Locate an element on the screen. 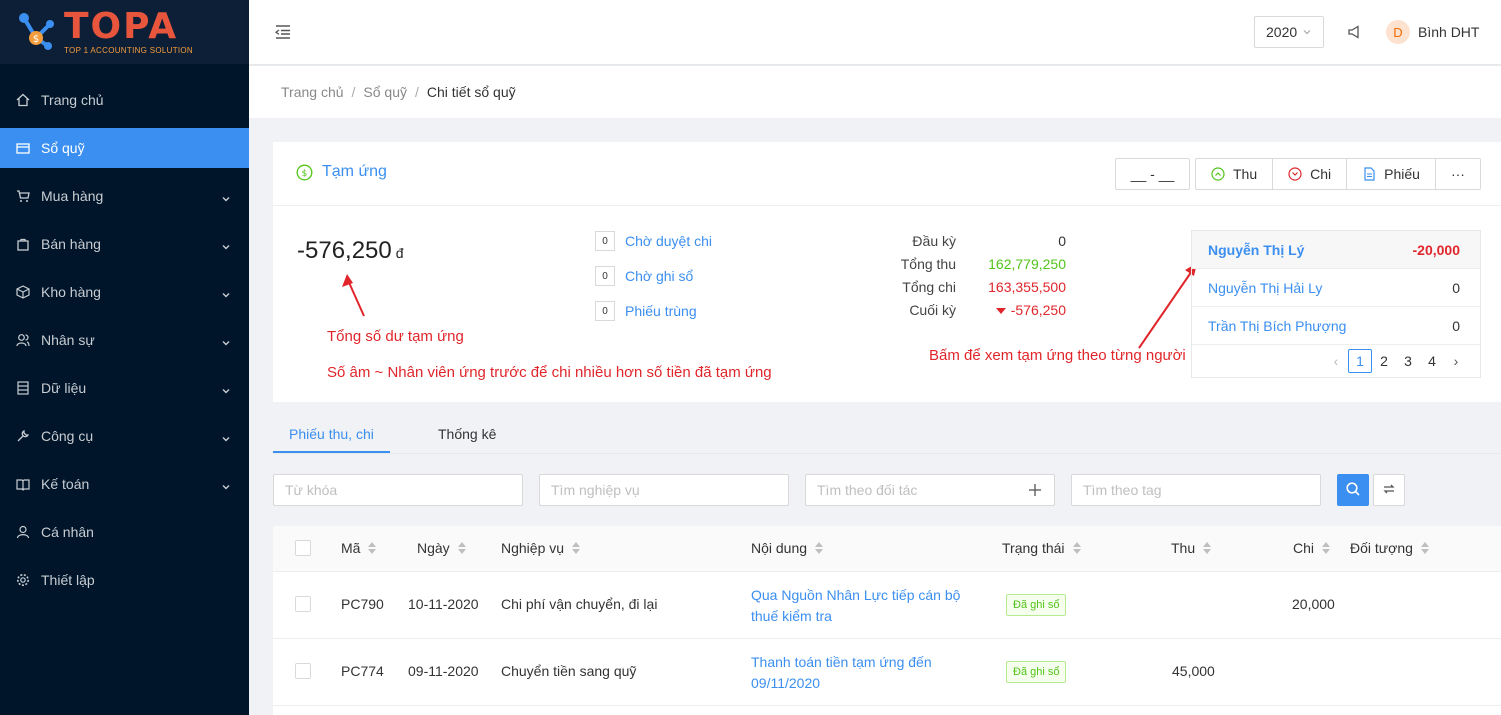 The image size is (1501, 715). status-count: 0 is located at coordinates (605, 241).